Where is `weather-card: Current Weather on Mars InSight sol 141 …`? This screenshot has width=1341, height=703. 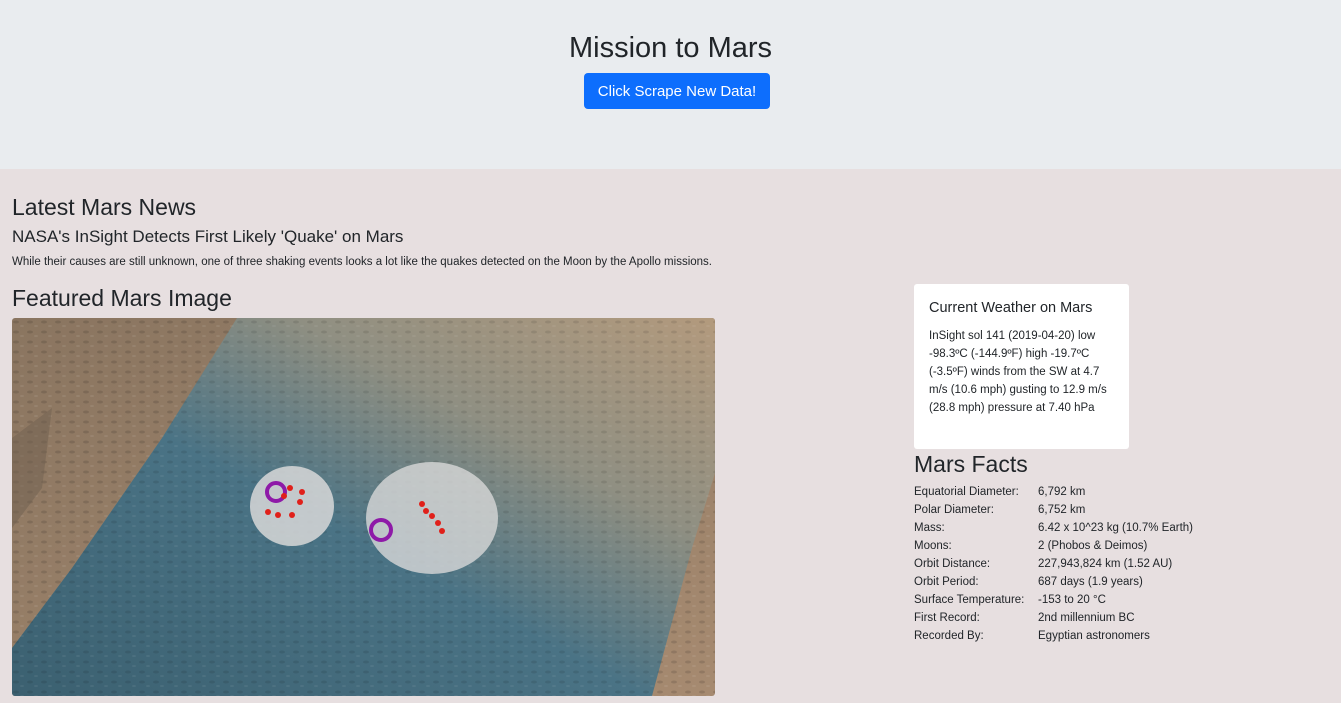 weather-card: Current Weather on Mars InSight sol 141 … is located at coordinates (1021, 366).